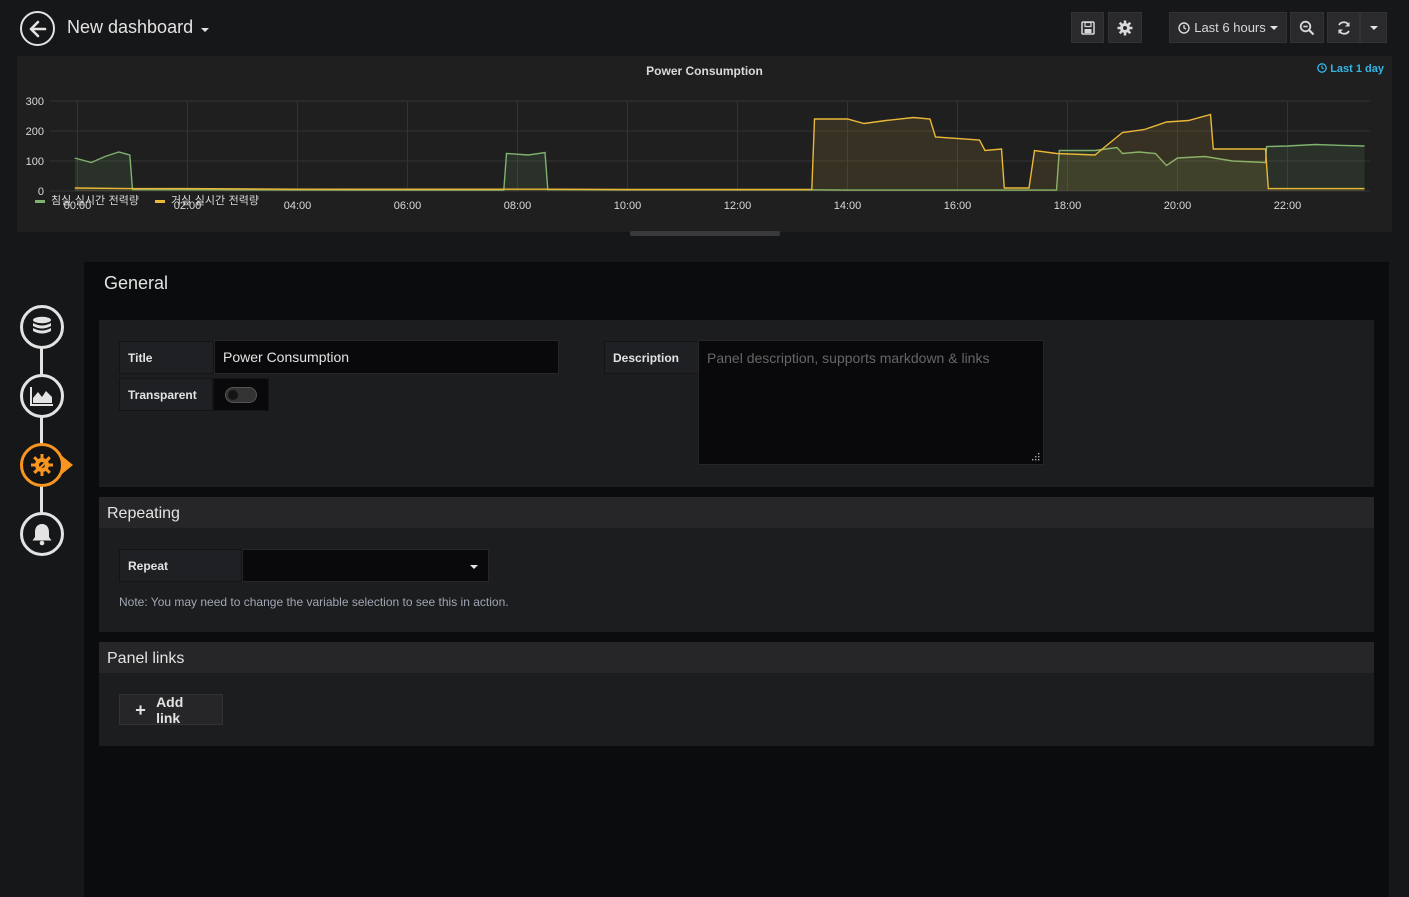  What do you see at coordinates (140, 709) in the screenshot?
I see `plus-icon` at bounding box center [140, 709].